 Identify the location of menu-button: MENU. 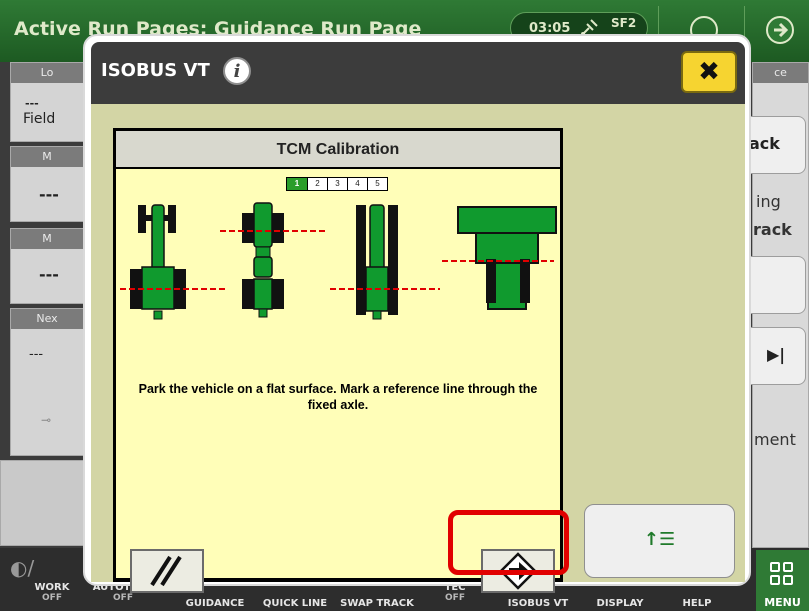
(782, 580).